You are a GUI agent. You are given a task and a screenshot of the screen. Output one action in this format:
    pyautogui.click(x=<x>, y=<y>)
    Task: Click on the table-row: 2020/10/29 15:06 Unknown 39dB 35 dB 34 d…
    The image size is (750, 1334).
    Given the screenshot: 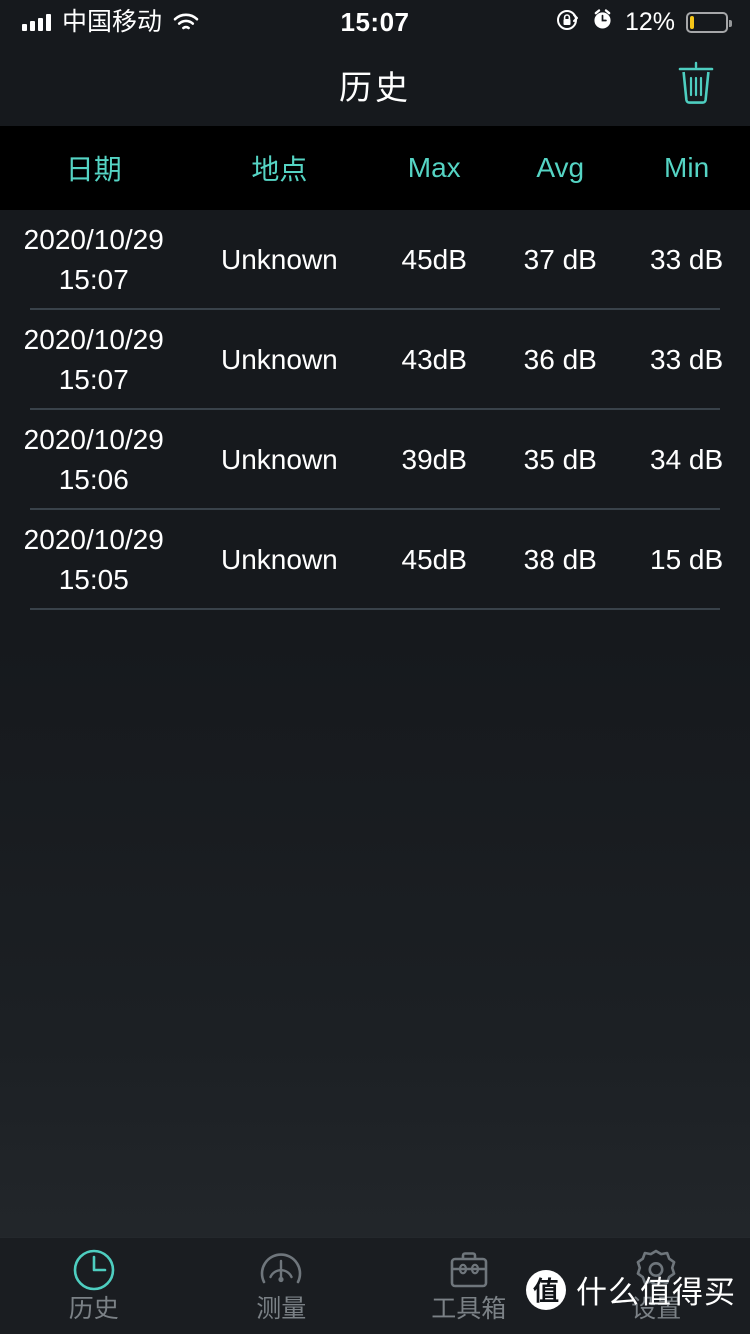 What is the action you would take?
    pyautogui.click(x=375, y=460)
    